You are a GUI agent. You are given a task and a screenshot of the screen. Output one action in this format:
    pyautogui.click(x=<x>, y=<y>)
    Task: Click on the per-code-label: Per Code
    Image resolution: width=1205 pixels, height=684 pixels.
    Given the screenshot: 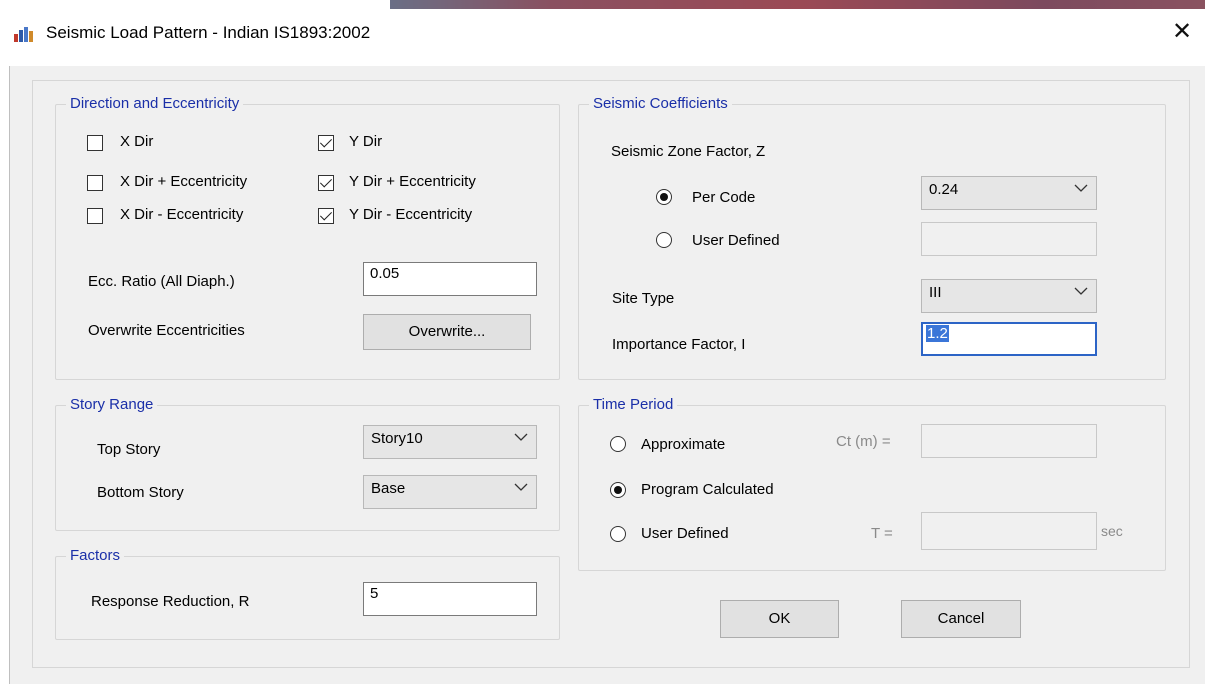 What is the action you would take?
    pyautogui.click(x=724, y=197)
    